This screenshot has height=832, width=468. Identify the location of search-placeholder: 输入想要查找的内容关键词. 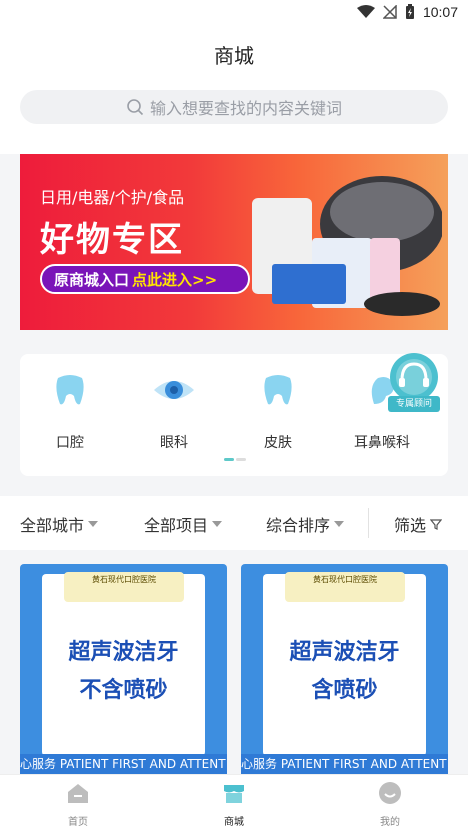
(245, 108).